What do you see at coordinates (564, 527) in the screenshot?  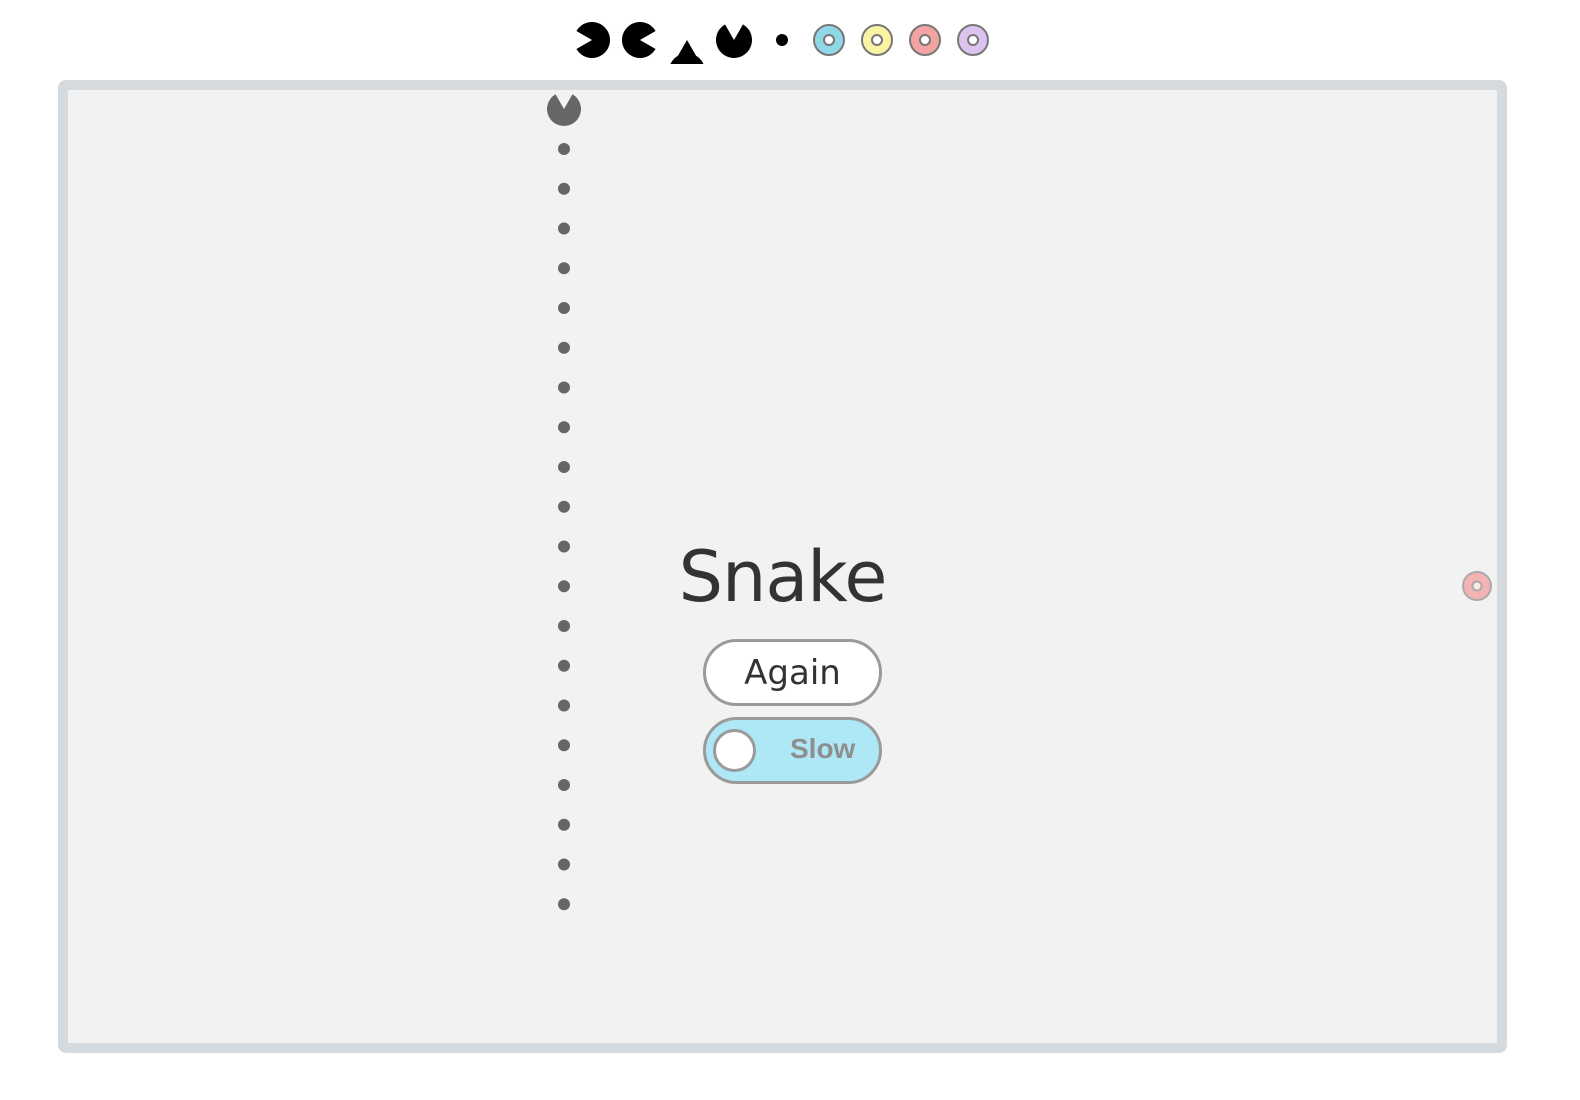 I see `snake-body` at bounding box center [564, 527].